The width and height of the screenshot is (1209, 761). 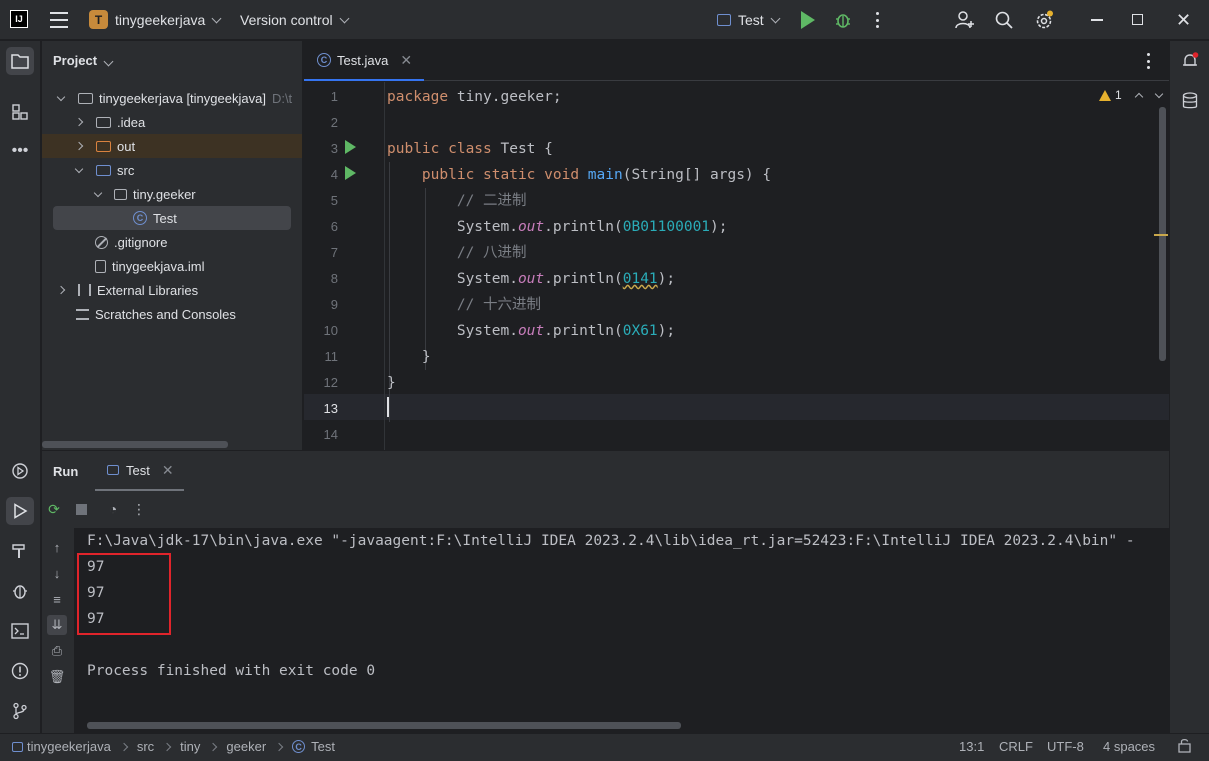 What do you see at coordinates (1158, 93) in the screenshot?
I see `next-highlight-icon` at bounding box center [1158, 93].